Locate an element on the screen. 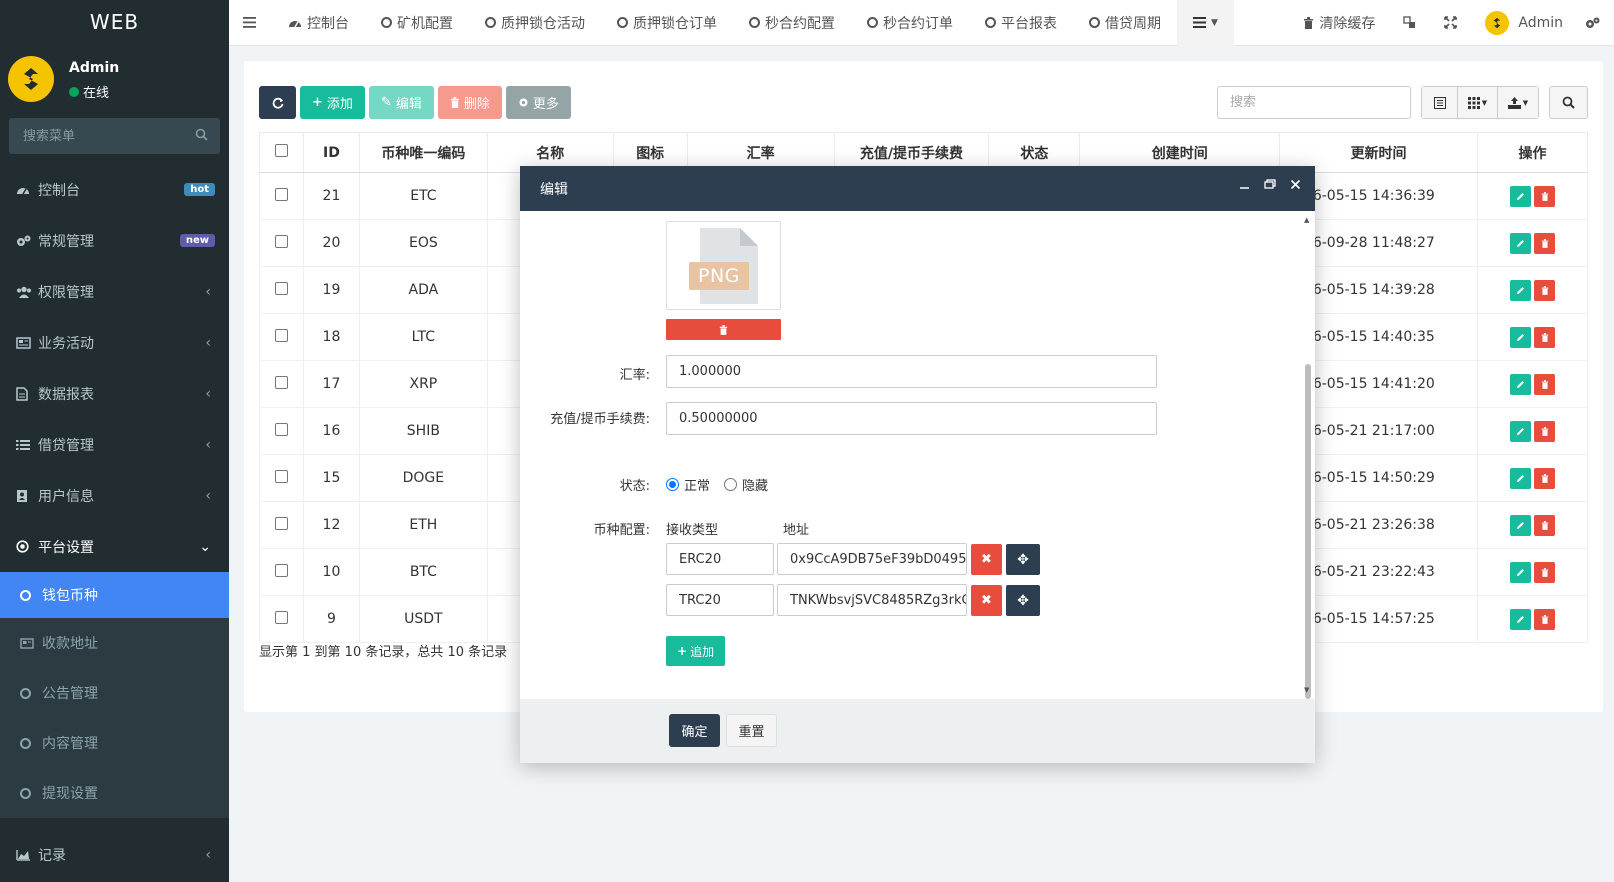 The height and width of the screenshot is (882, 1614). search-icon is located at coordinates (201, 136).